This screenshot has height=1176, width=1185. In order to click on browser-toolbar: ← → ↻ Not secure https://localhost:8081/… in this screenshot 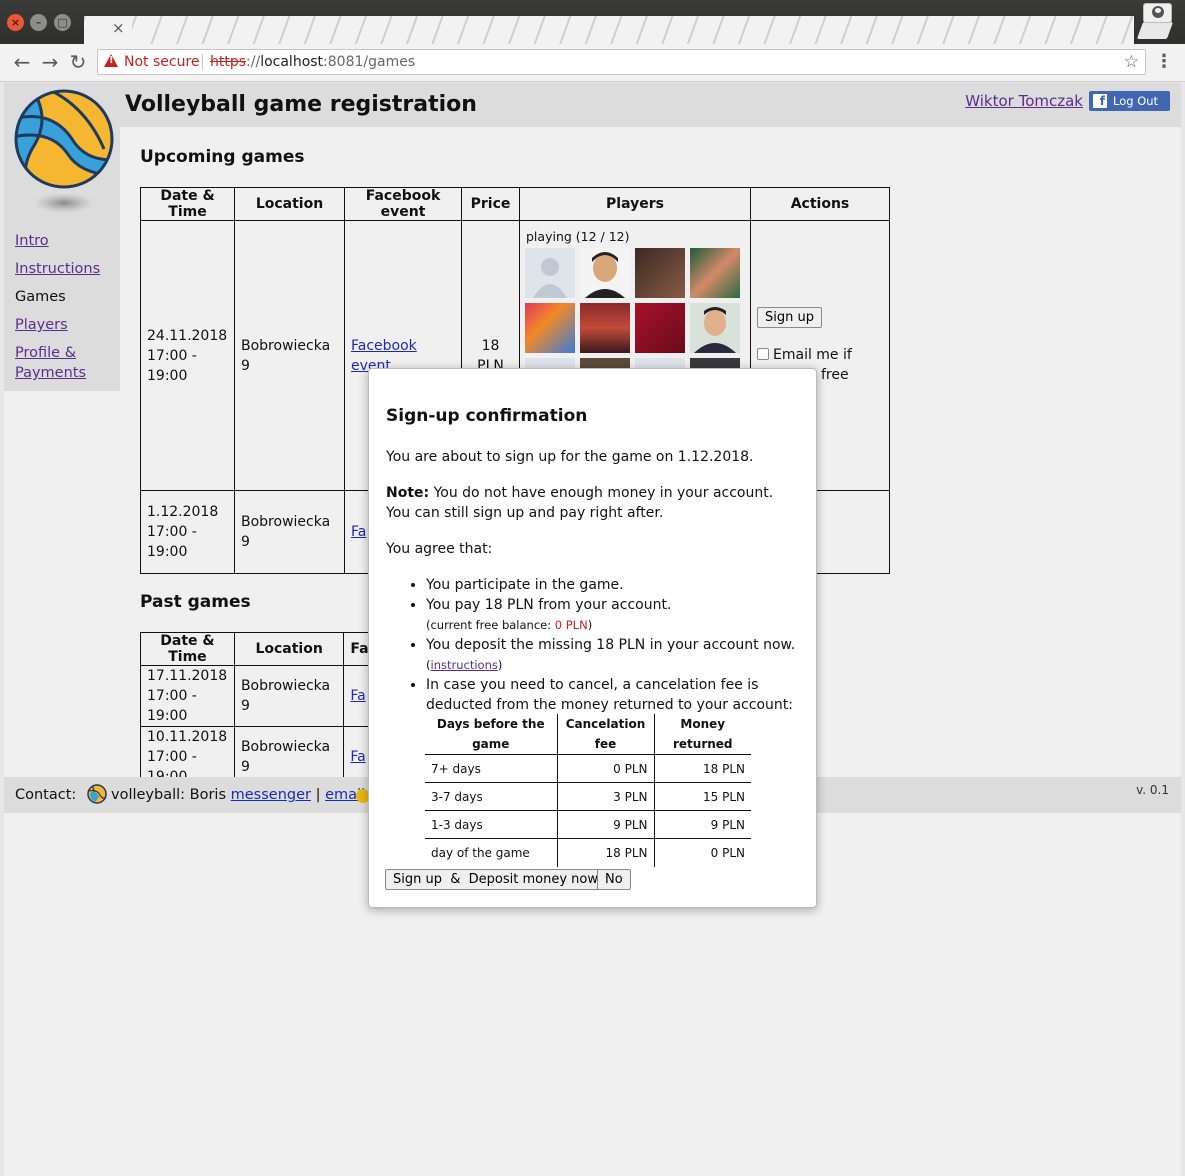, I will do `click(592, 63)`.